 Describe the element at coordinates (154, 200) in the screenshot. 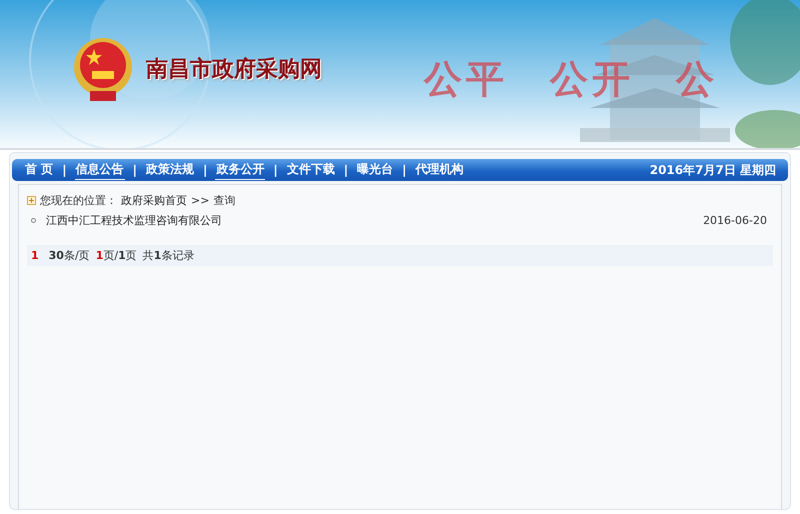

I see `breadcrumb-link: 政府采购首页` at that location.